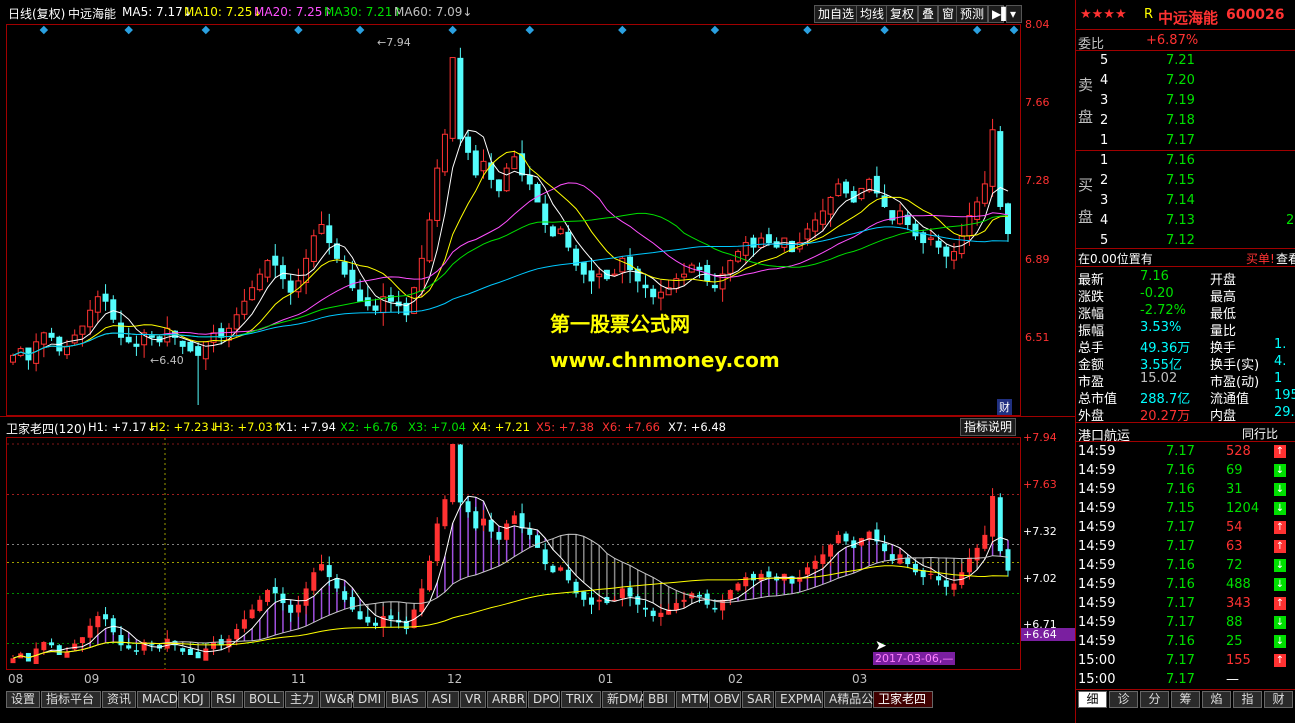  Describe the element at coordinates (1092, 699) in the screenshot. I see `quote-tab-0: 细` at that location.